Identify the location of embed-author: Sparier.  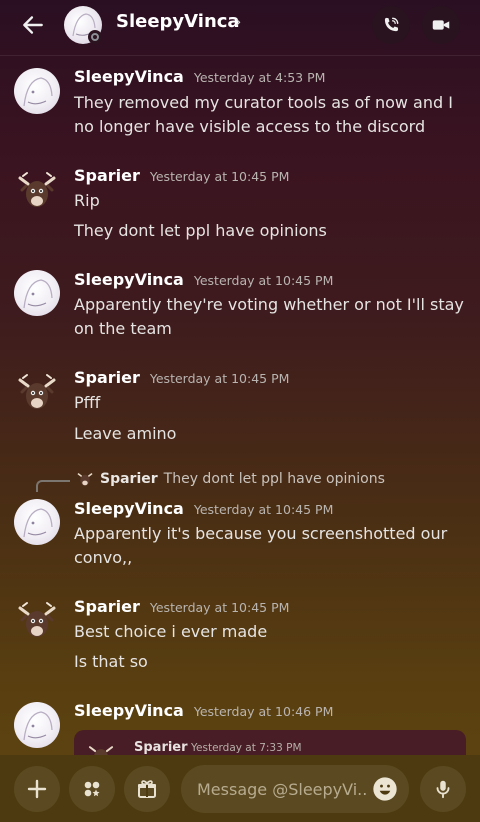
(161, 747).